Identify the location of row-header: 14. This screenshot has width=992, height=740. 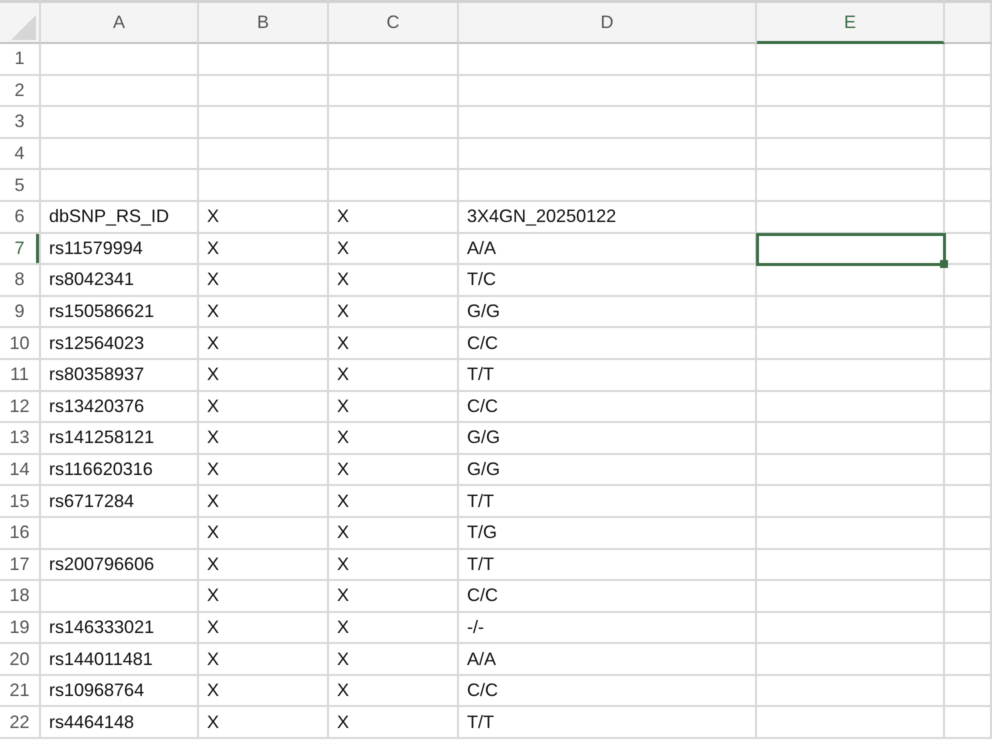
(20, 470).